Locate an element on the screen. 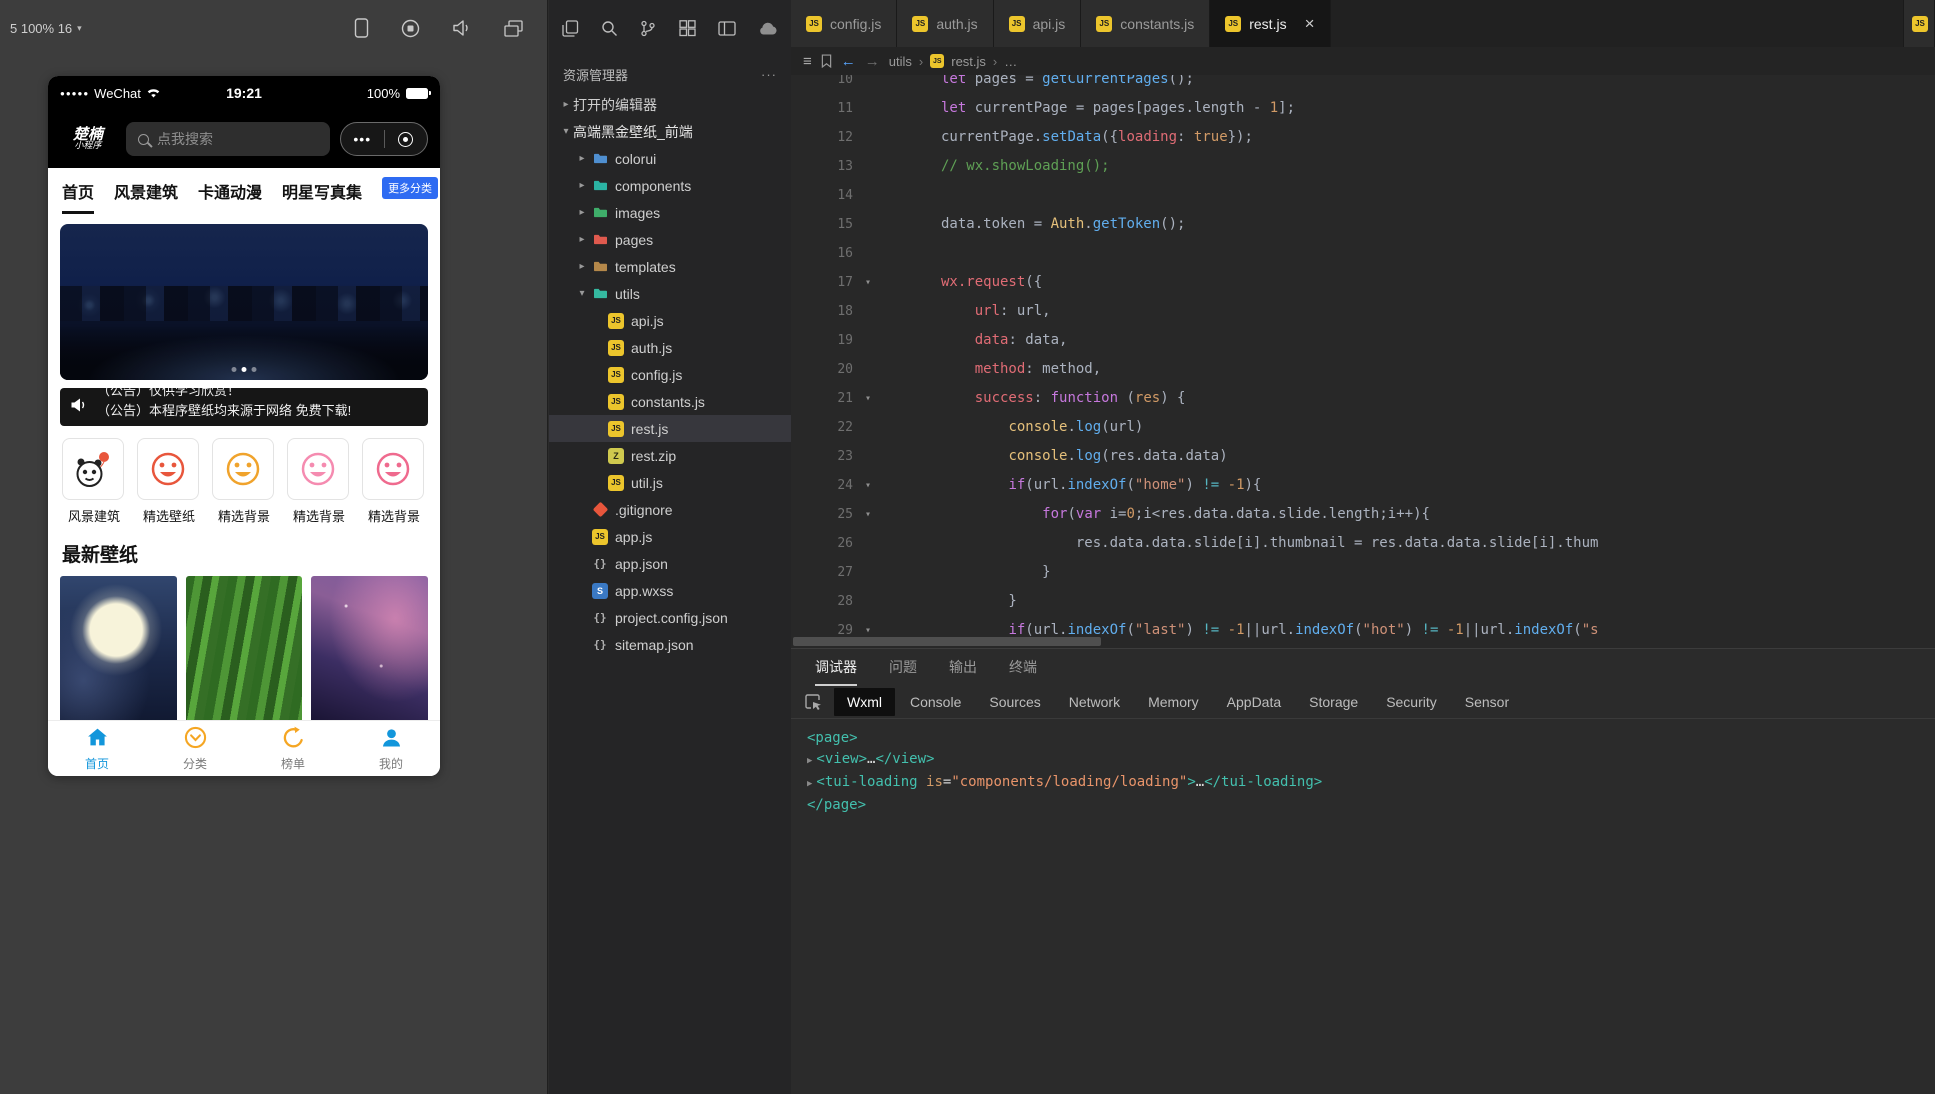 The height and width of the screenshot is (1094, 1935). nav-tab-卡通动漫: 卡通动漫 is located at coordinates (230, 191).